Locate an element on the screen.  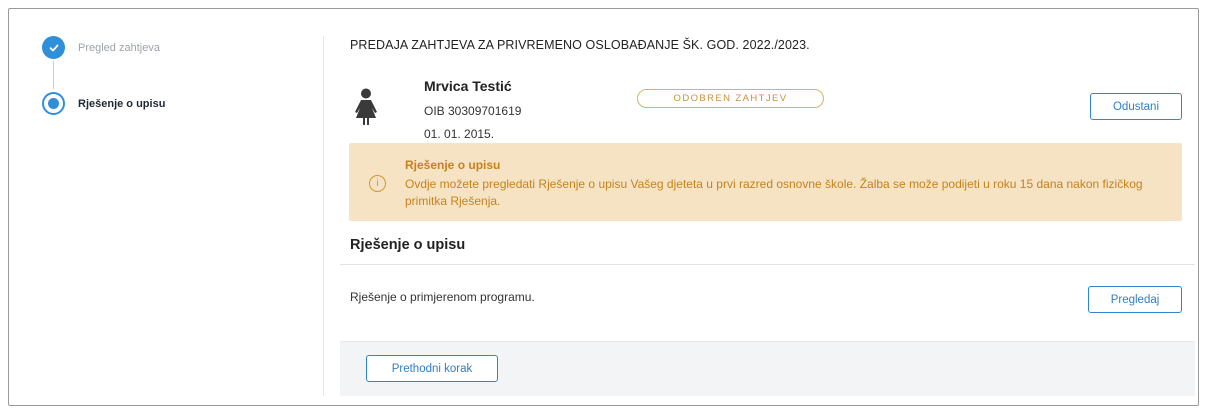
current-step-icon is located at coordinates (53, 103).